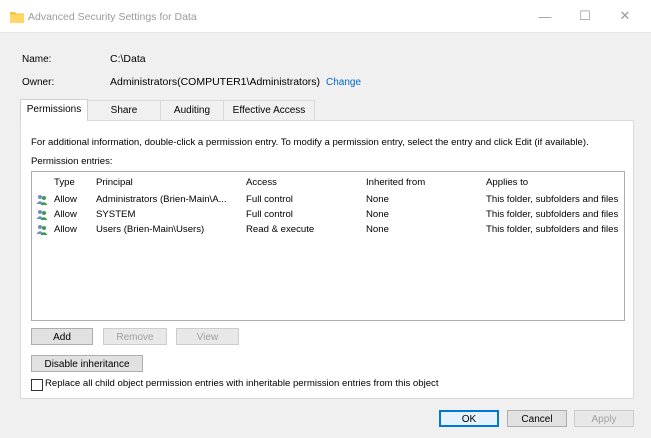 The width and height of the screenshot is (651, 438). I want to click on folder-icon, so click(17, 17).